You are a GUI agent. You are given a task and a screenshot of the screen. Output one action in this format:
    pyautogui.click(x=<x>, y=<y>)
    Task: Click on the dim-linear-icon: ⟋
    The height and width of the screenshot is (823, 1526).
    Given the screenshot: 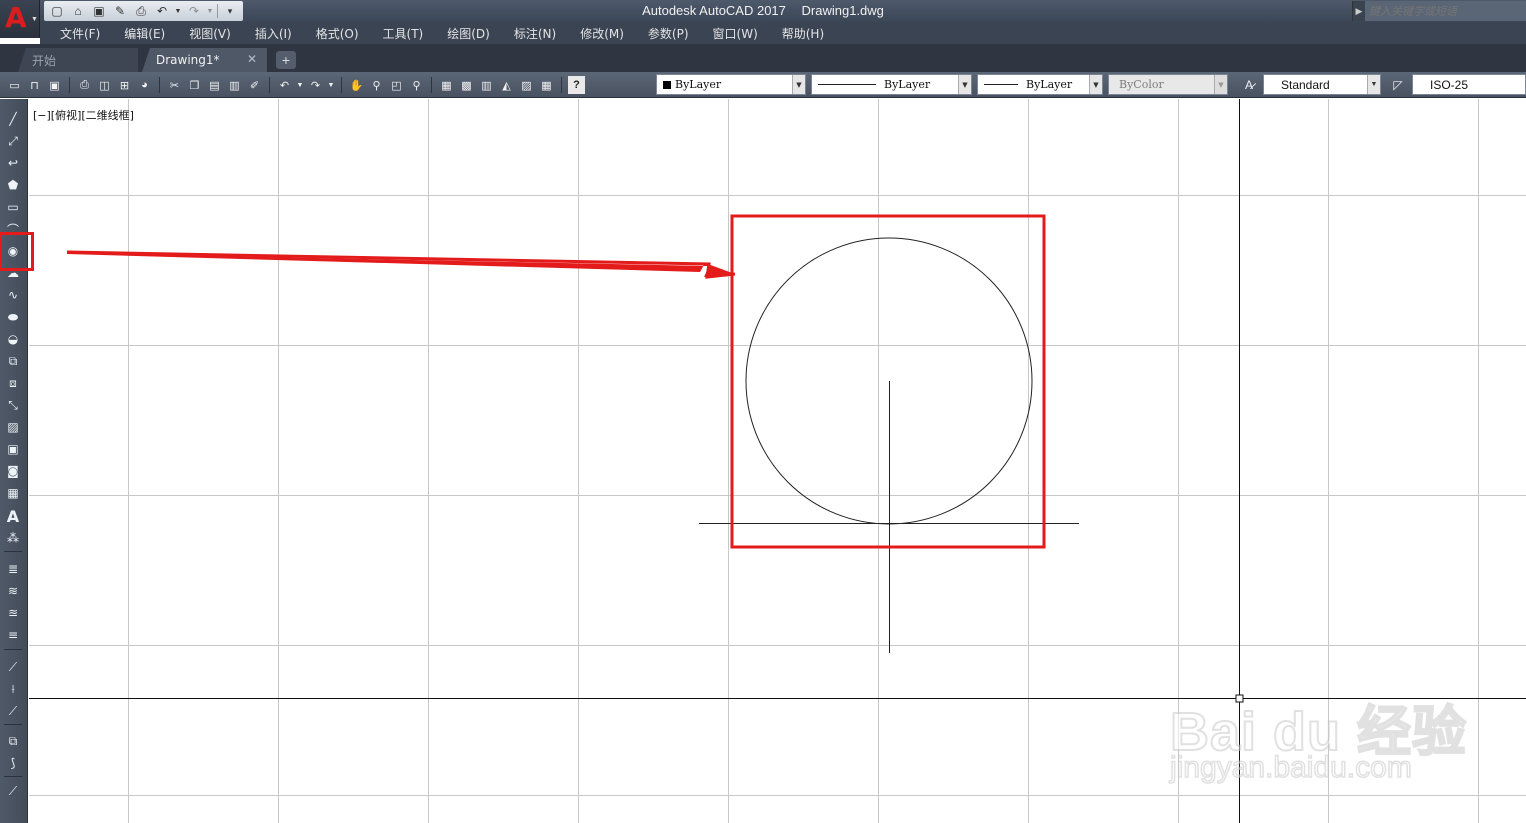 What is the action you would take?
    pyautogui.click(x=13, y=667)
    